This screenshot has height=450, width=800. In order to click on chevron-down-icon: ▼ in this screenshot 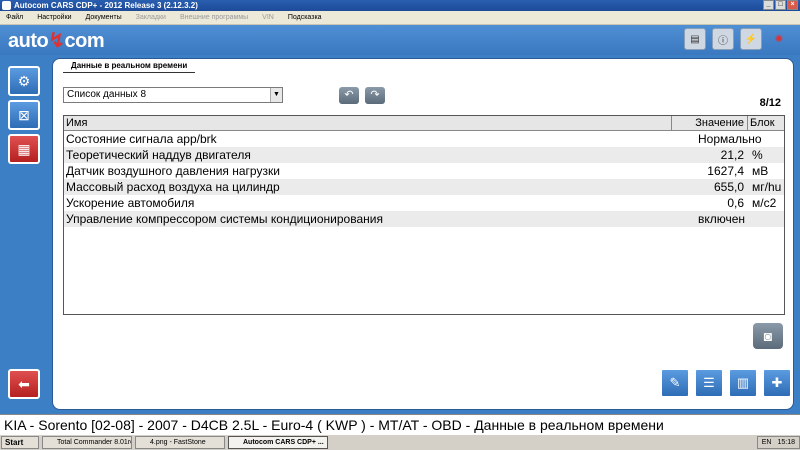, I will do `click(276, 95)`.